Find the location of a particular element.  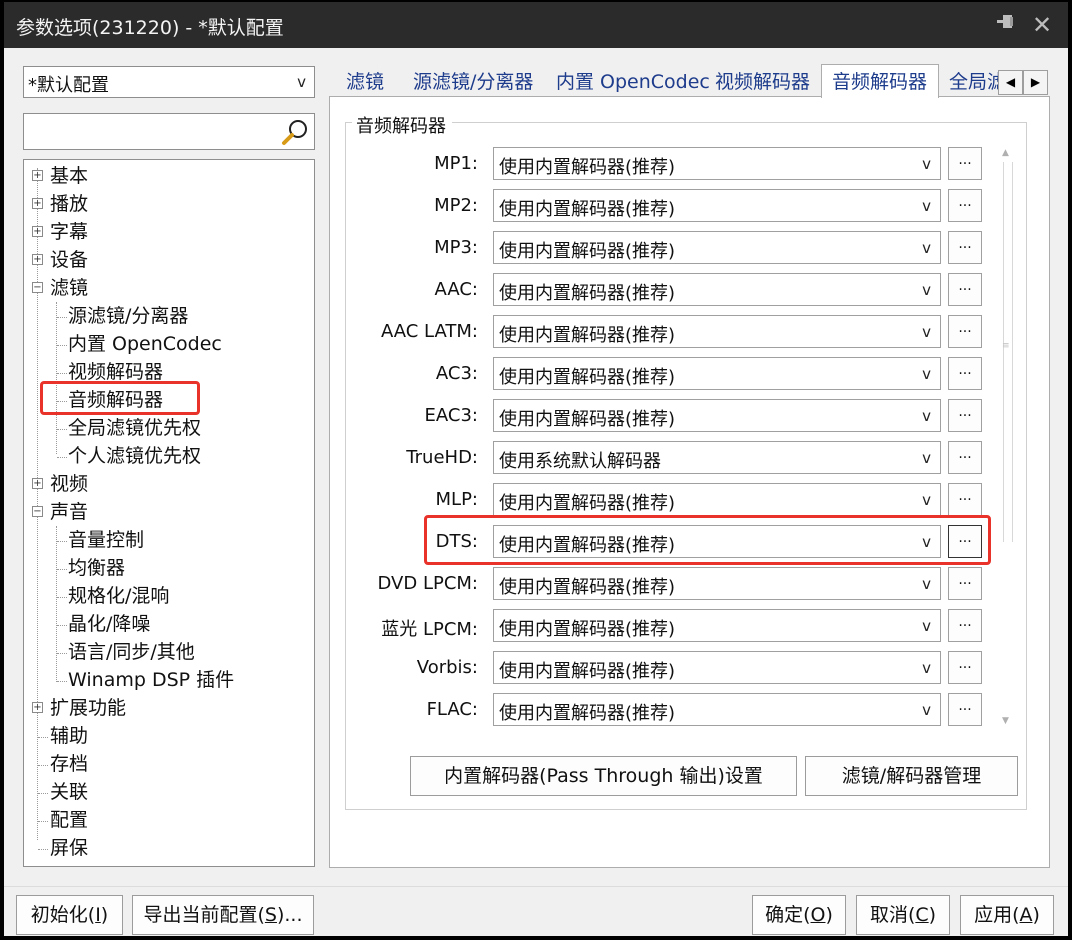

tree-item-volume: 音量控制 is located at coordinates (106, 540).